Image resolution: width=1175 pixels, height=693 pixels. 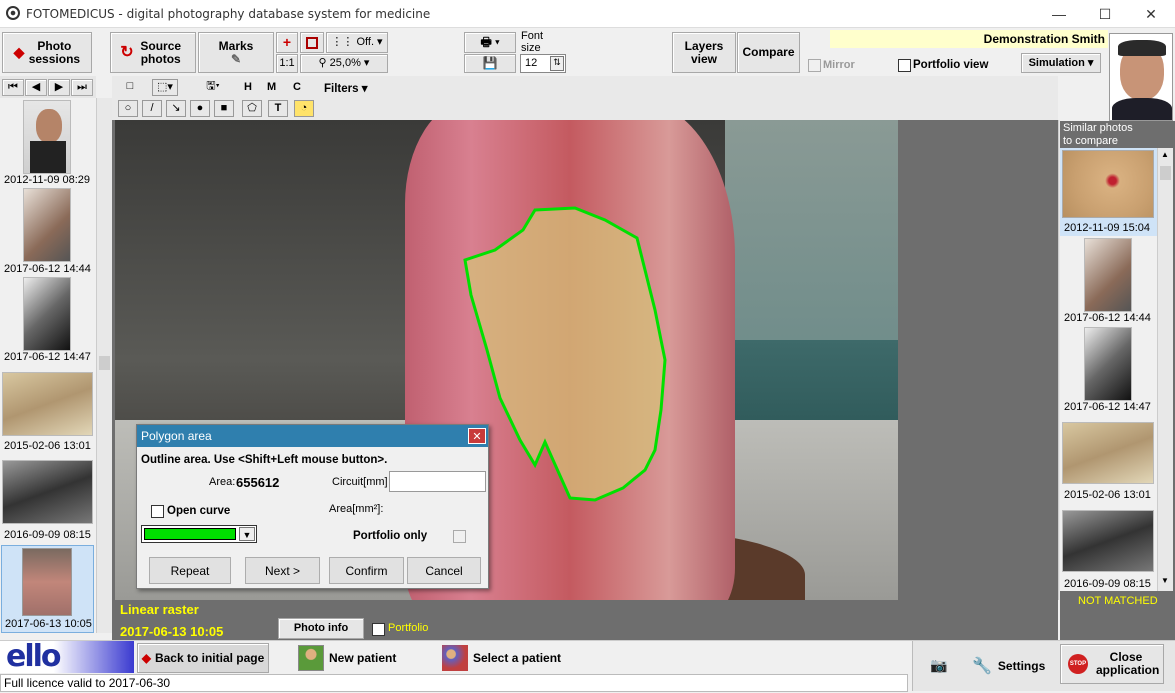 I want to click on simulation-label: Simulation, so click(x=1056, y=62).